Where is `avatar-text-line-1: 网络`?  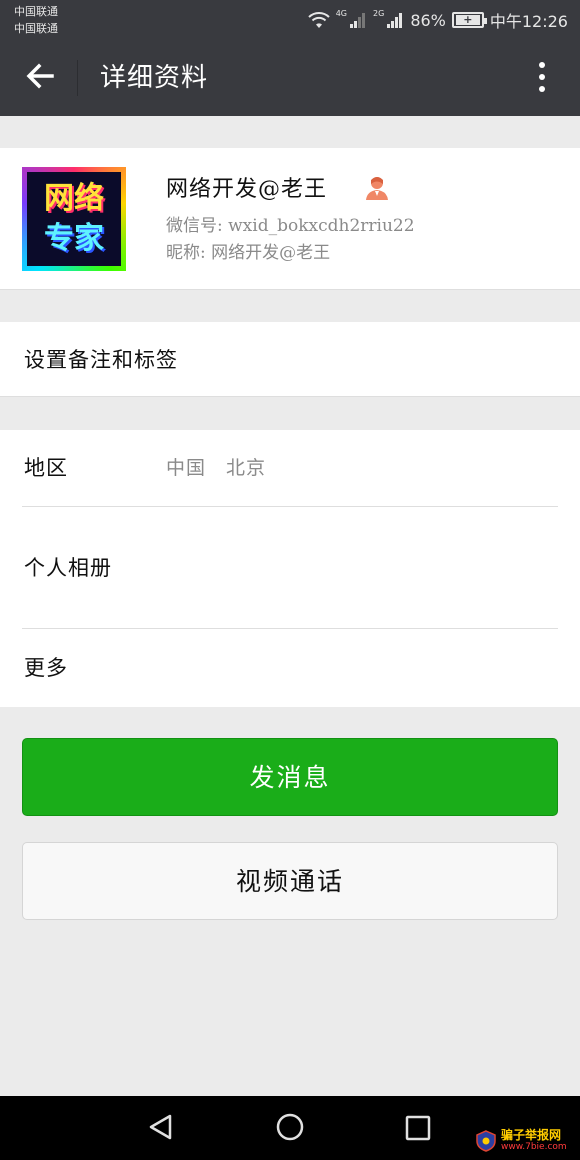 avatar-text-line-1: 网络 is located at coordinates (74, 198).